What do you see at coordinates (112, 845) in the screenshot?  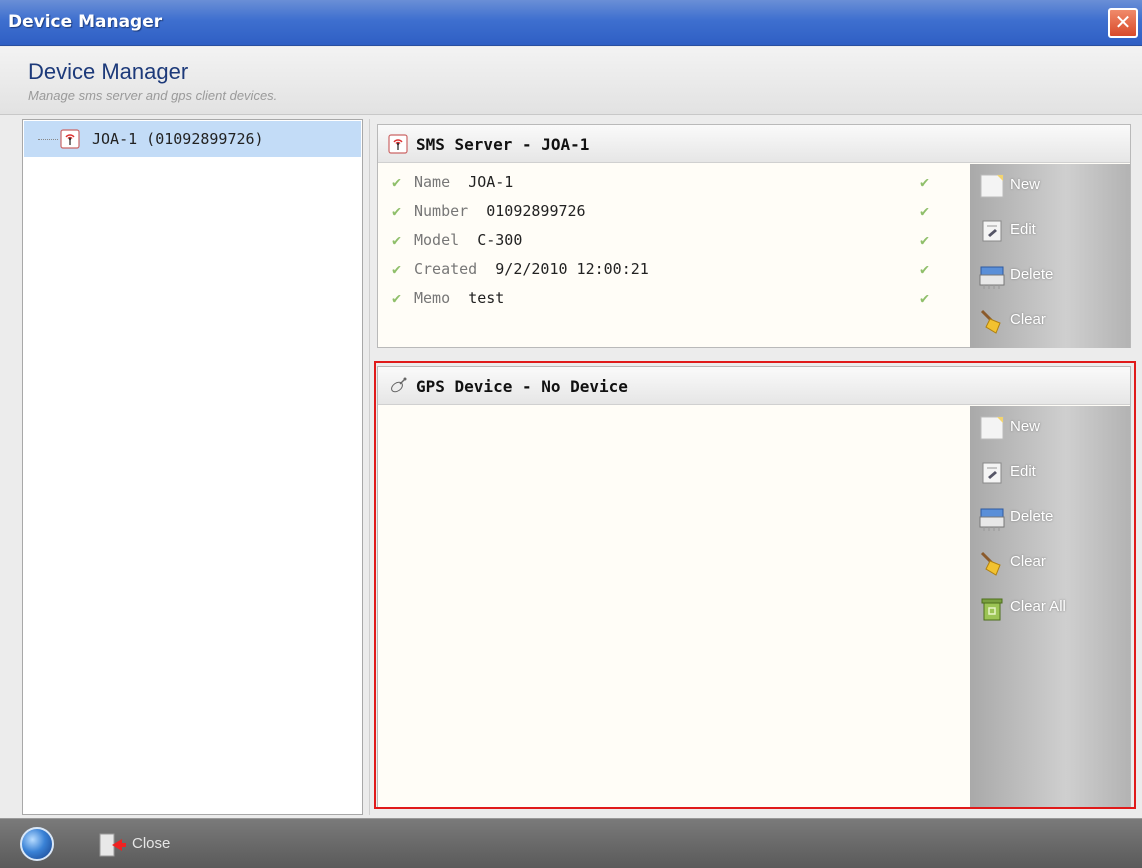 I see `exit-door-icon` at bounding box center [112, 845].